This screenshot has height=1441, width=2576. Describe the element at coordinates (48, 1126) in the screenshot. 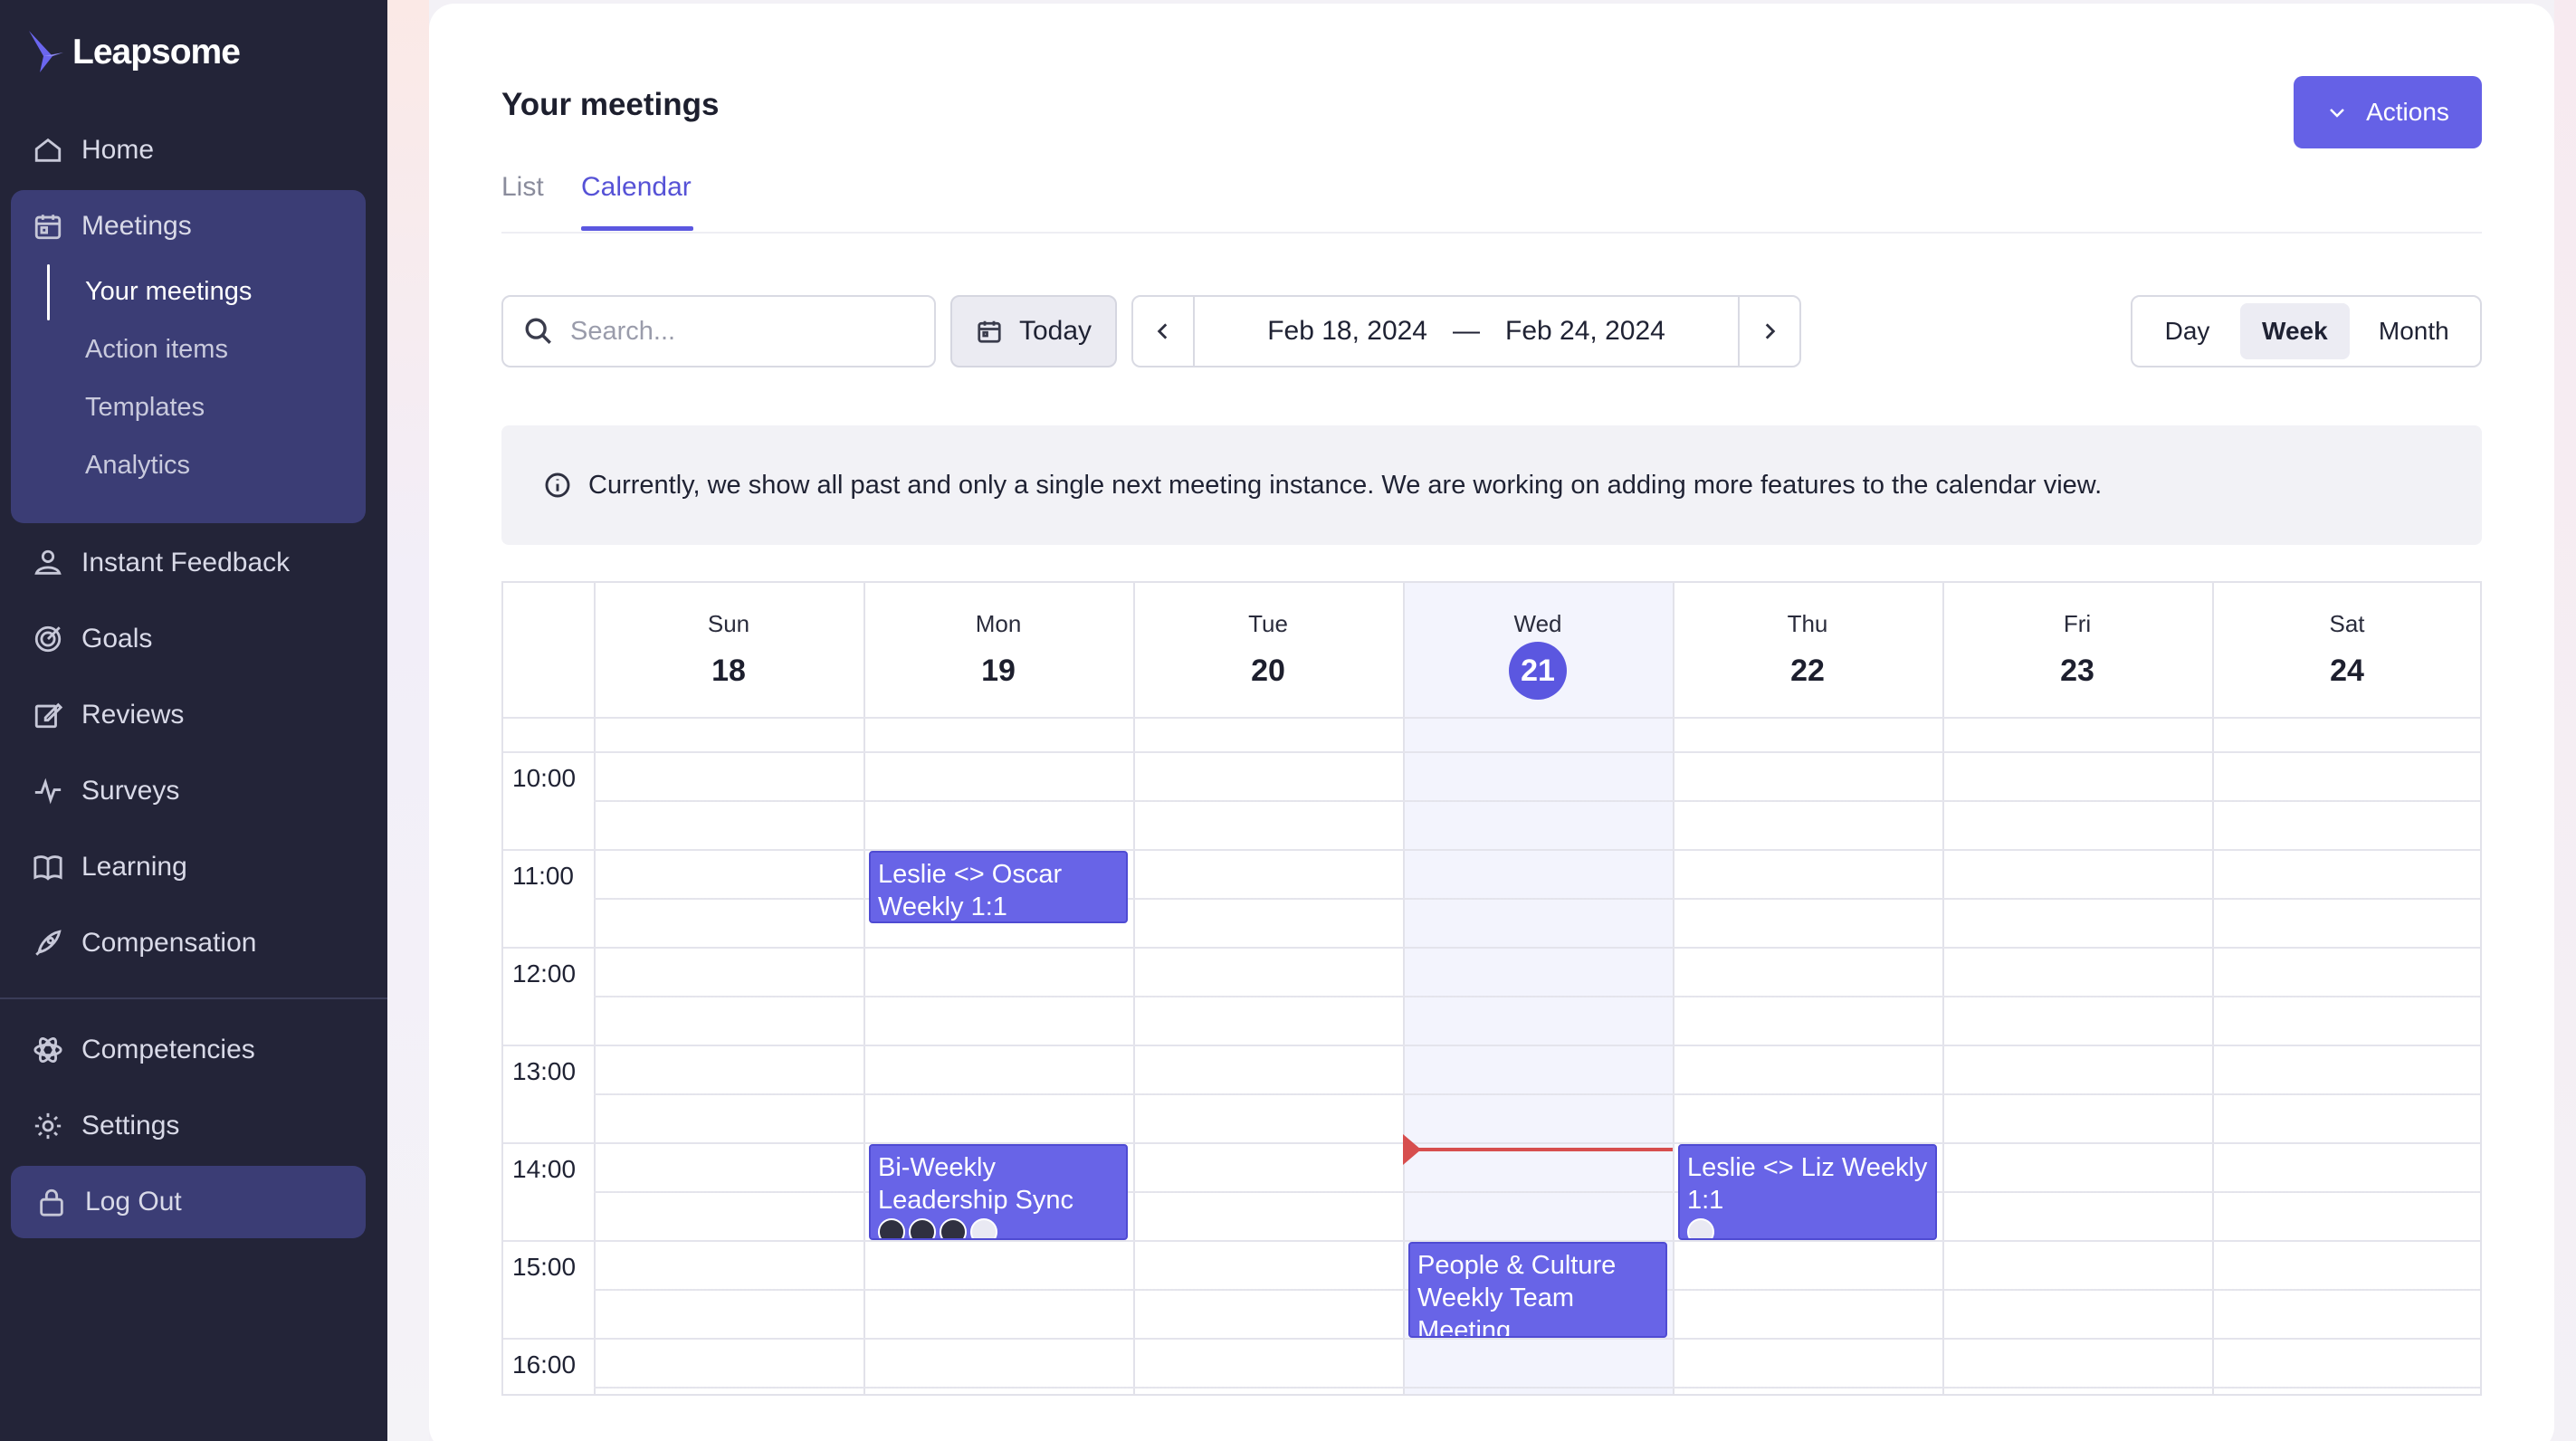

I see `gear-icon` at that location.